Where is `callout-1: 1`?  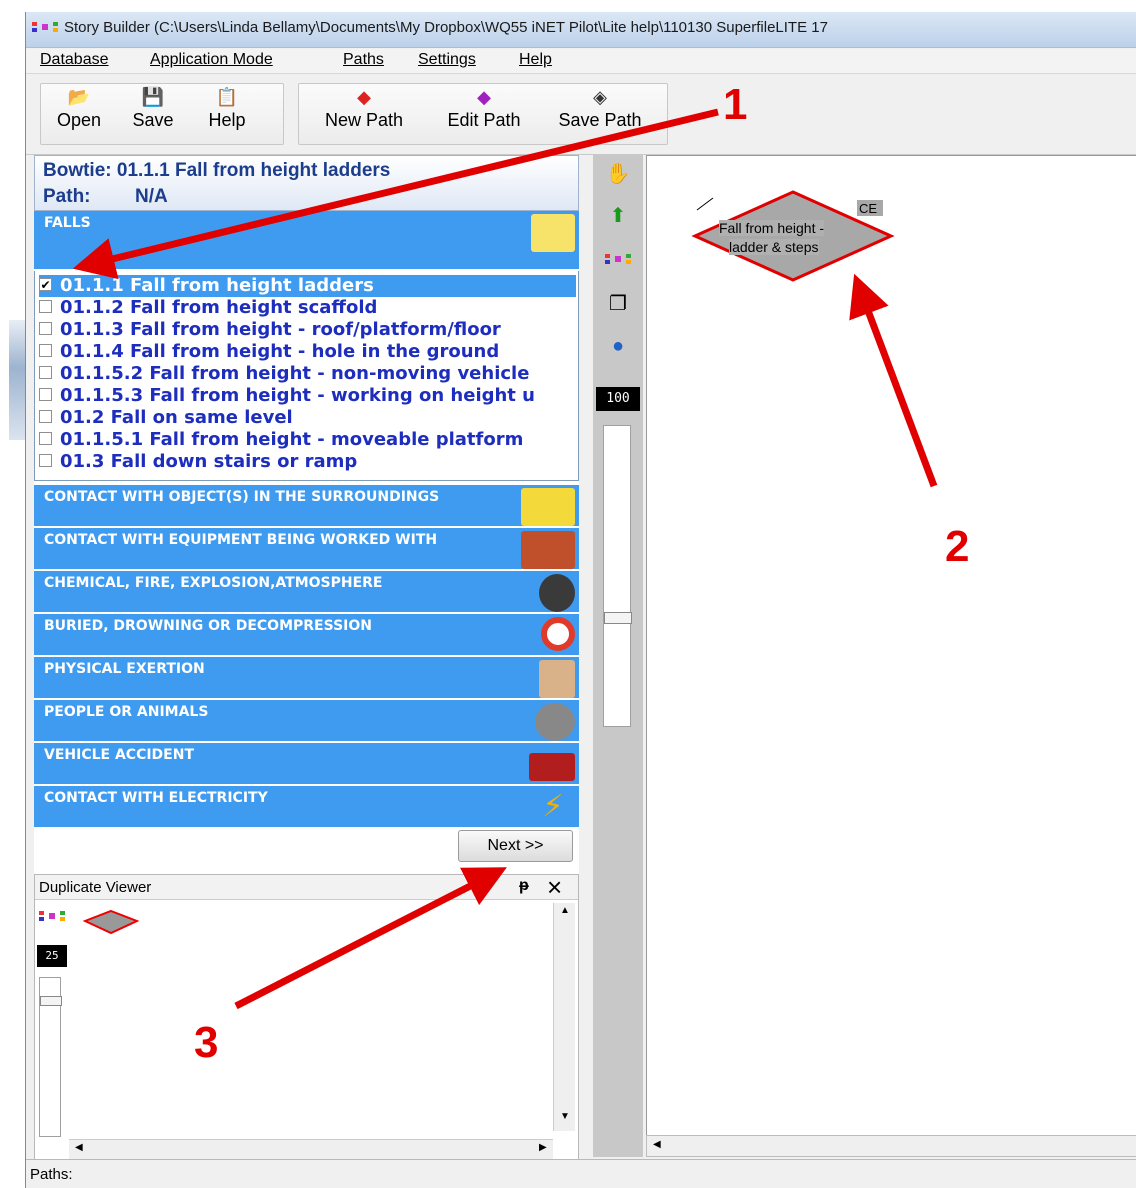 callout-1: 1 is located at coordinates (735, 104).